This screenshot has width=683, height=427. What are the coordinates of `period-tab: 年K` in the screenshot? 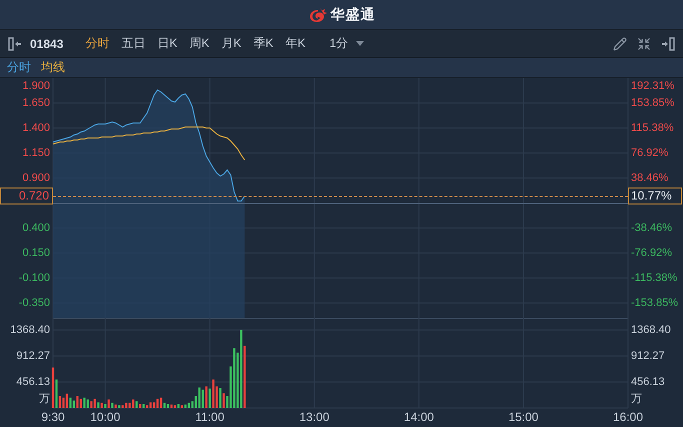 It's located at (295, 43).